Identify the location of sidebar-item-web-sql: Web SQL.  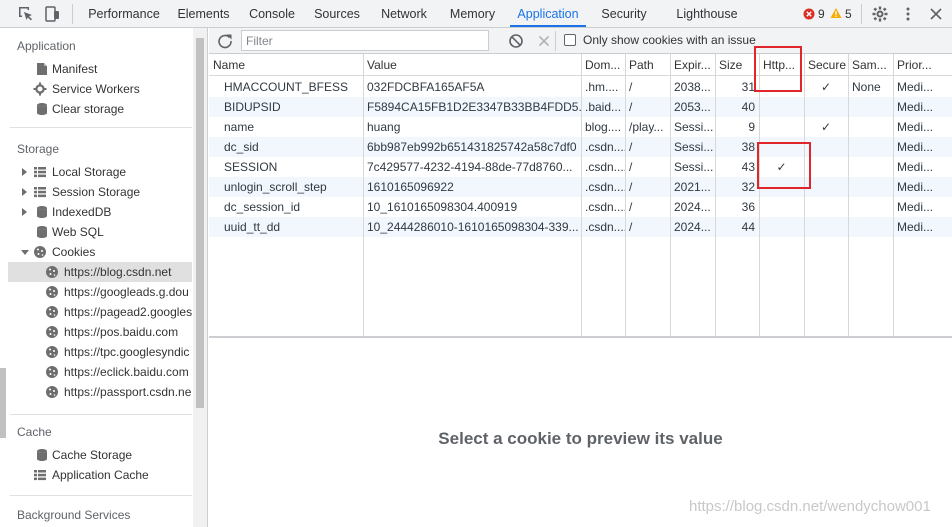
(100, 232).